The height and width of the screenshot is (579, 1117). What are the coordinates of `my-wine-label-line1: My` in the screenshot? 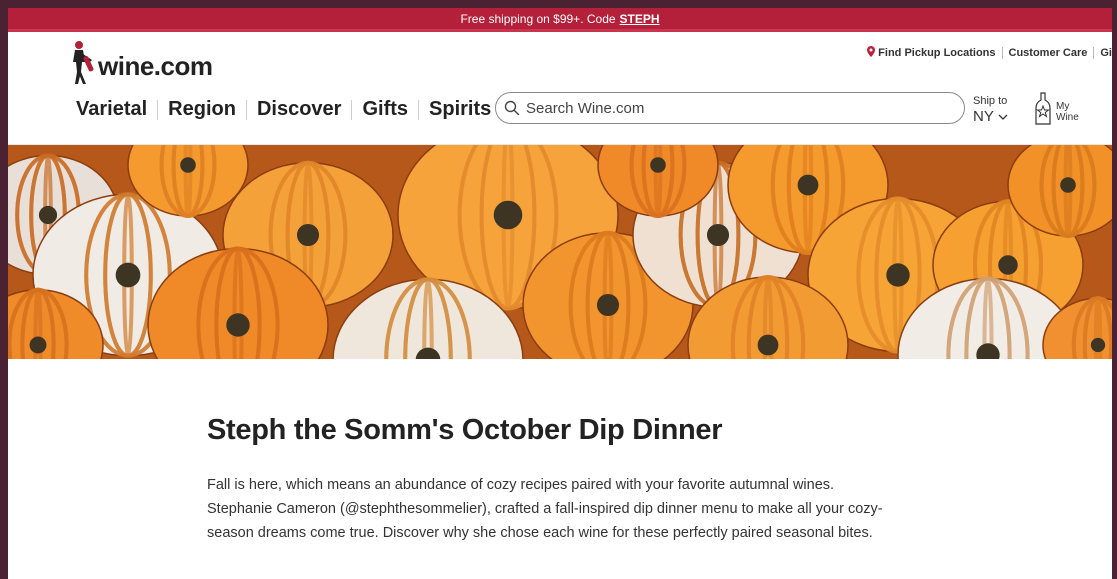 It's located at (1063, 106).